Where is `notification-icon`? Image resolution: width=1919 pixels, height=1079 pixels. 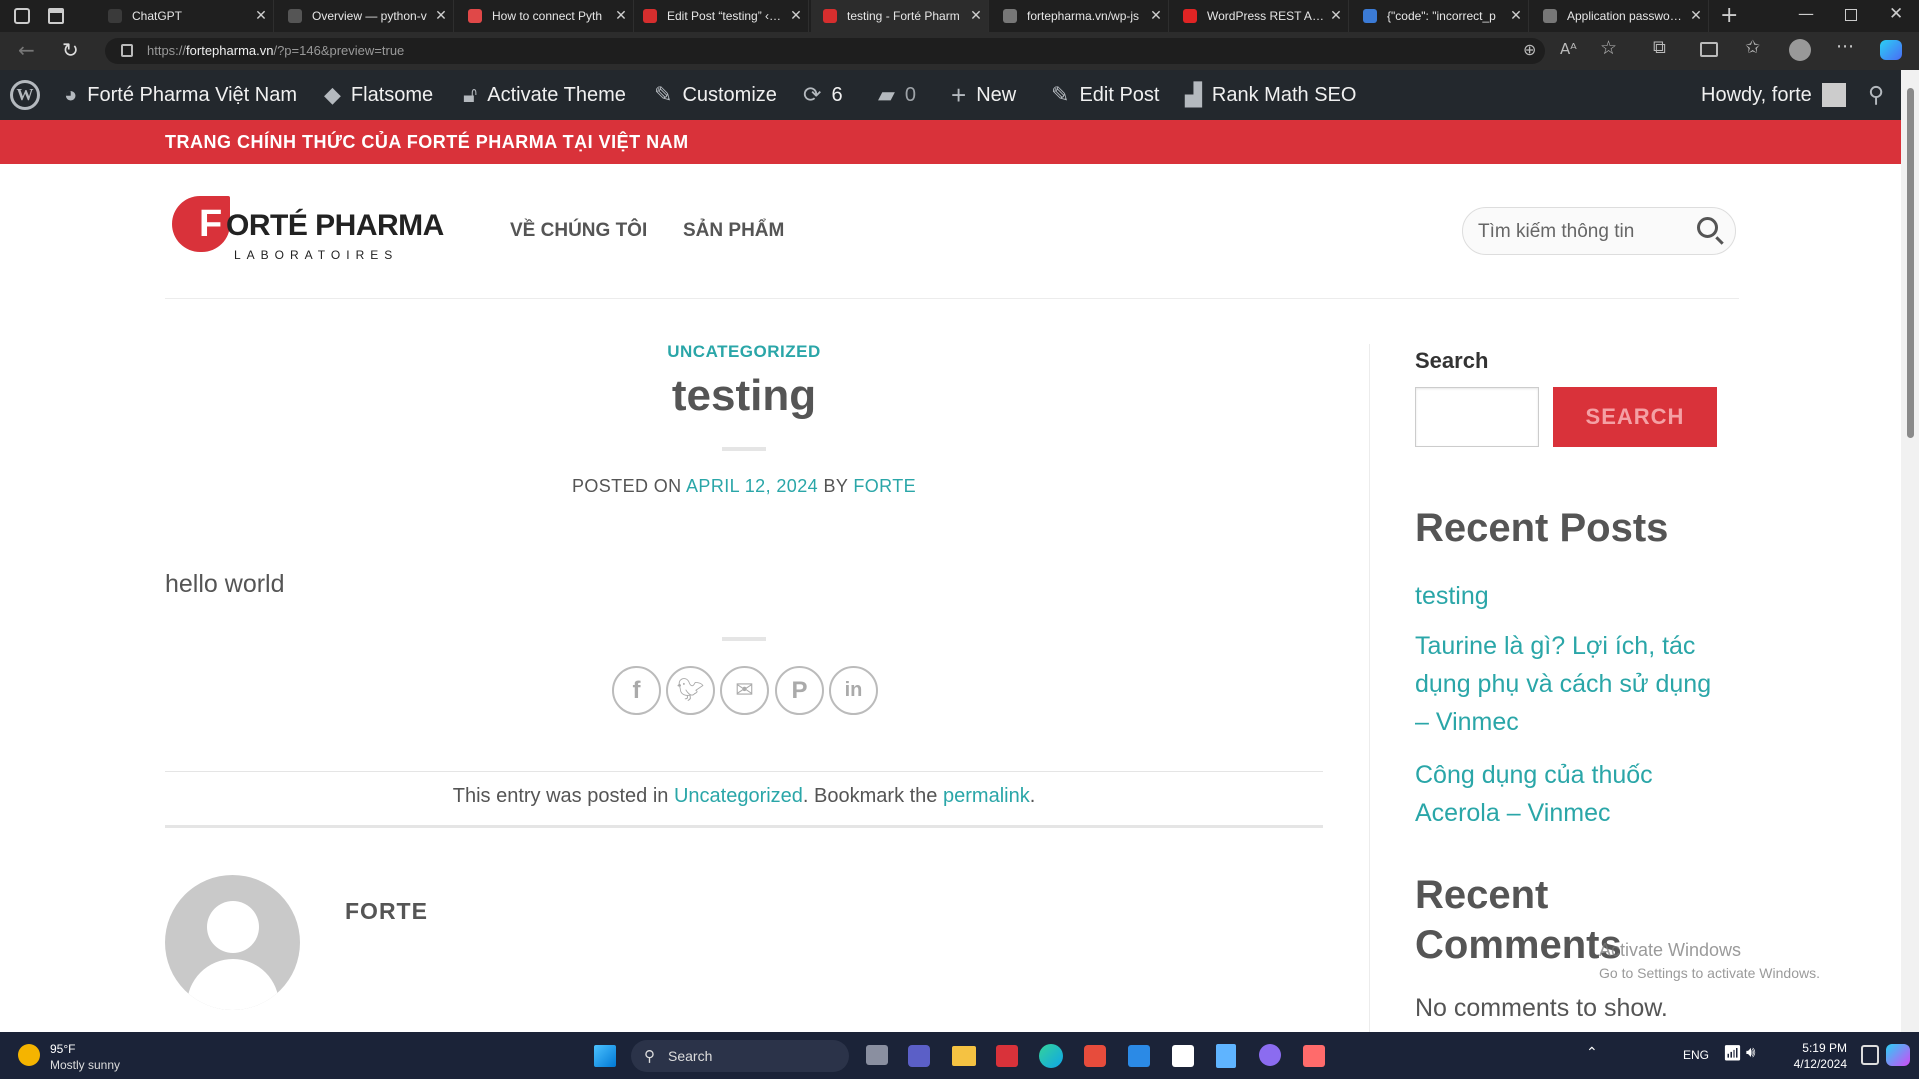 notification-icon is located at coordinates (1870, 1055).